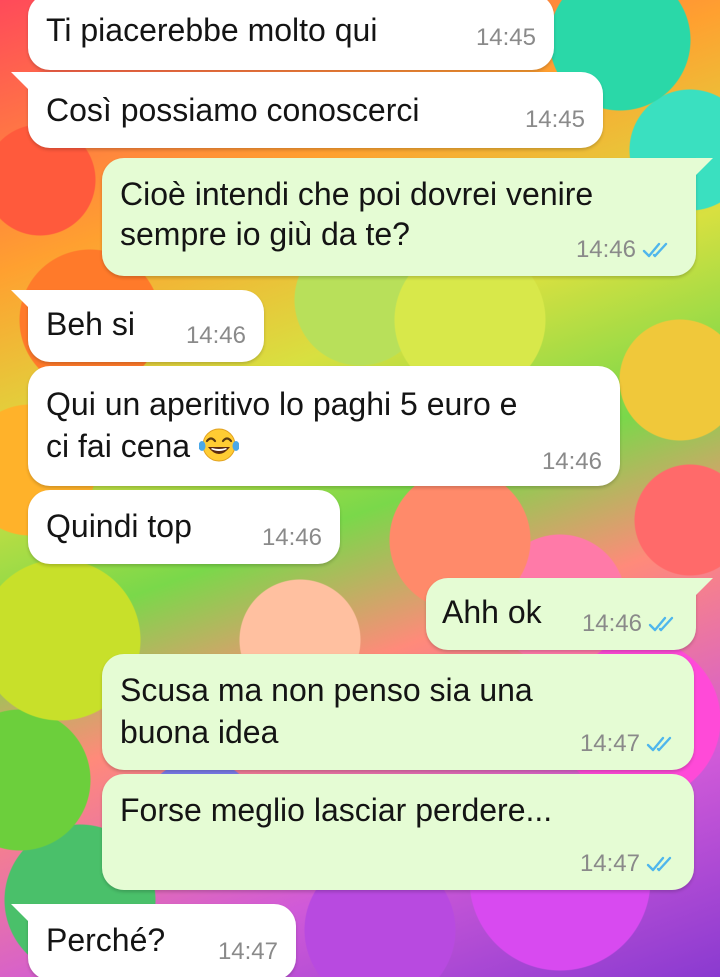 The image size is (720, 977). What do you see at coordinates (90, 324) in the screenshot?
I see `message-text: Beh si` at bounding box center [90, 324].